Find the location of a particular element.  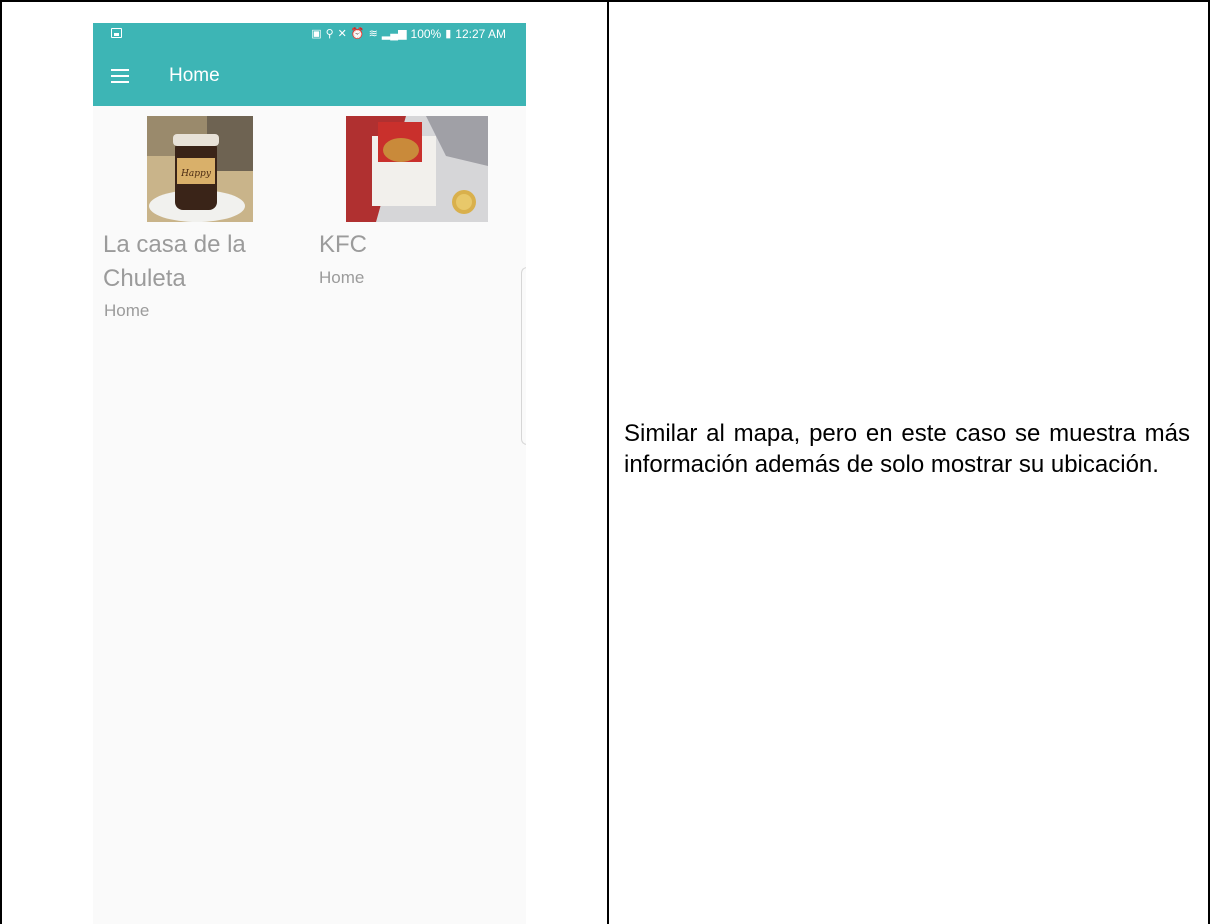

scroll-edge-indicator is located at coordinates (523, 356).